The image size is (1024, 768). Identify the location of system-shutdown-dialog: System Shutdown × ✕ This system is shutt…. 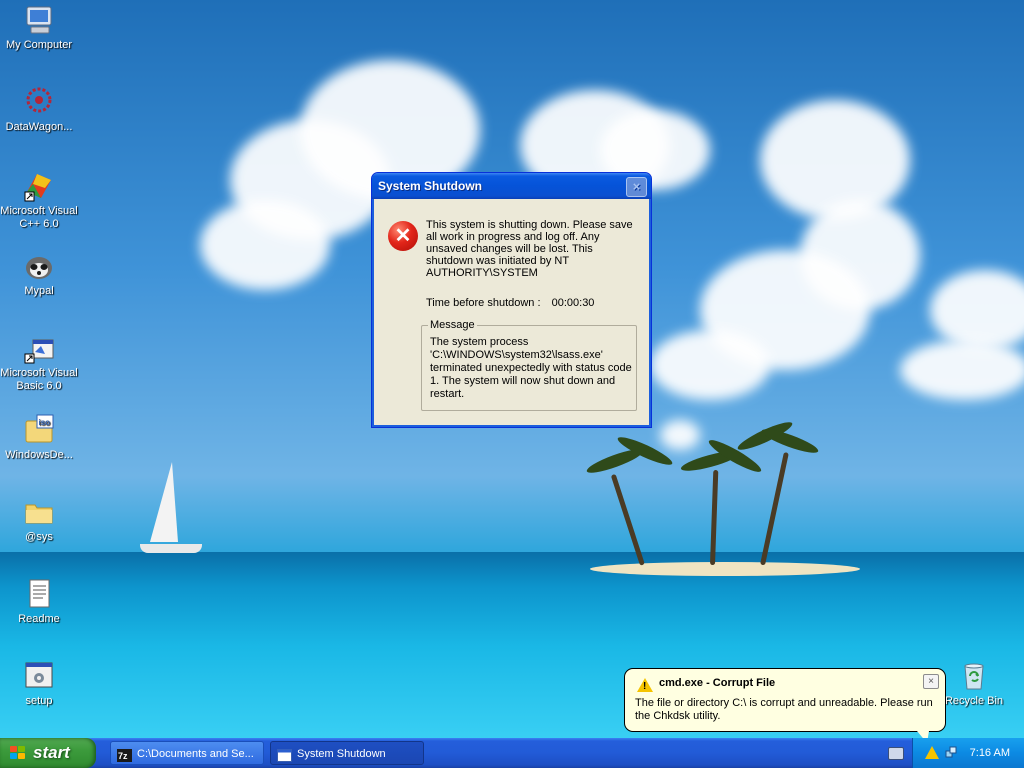
(511, 300).